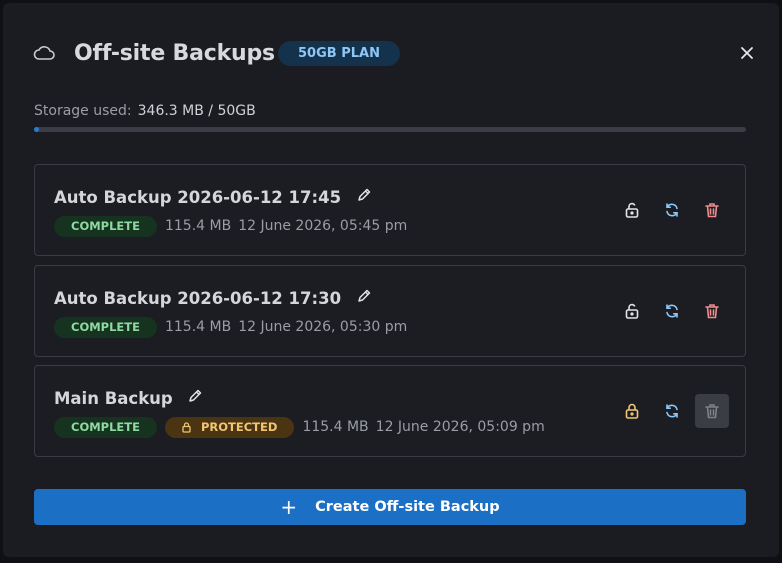 The width and height of the screenshot is (782, 563). Describe the element at coordinates (323, 226) in the screenshot. I see `backup-date: 12 June 2026, 05:45 pm` at that location.